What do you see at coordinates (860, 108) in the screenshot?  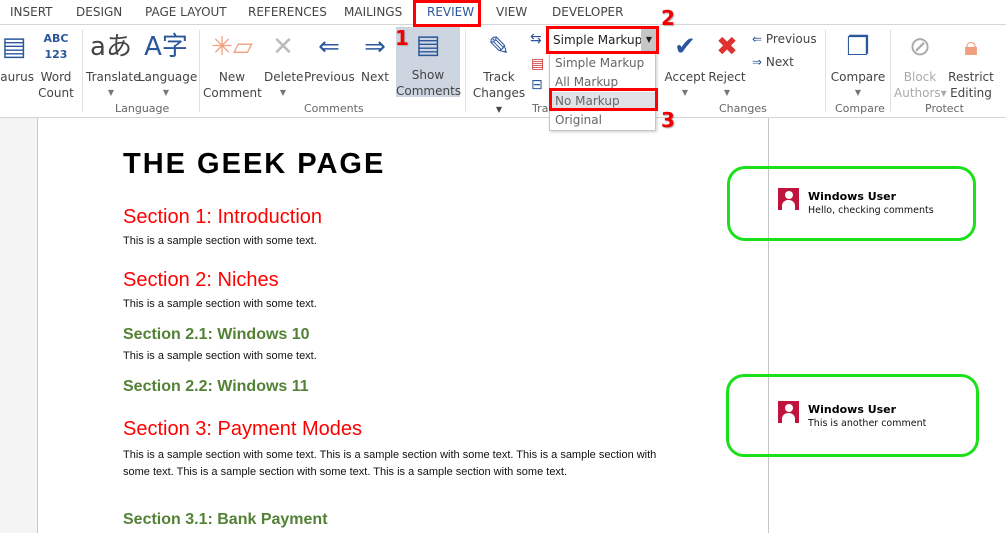 I see `group-label-compare: Compare` at bounding box center [860, 108].